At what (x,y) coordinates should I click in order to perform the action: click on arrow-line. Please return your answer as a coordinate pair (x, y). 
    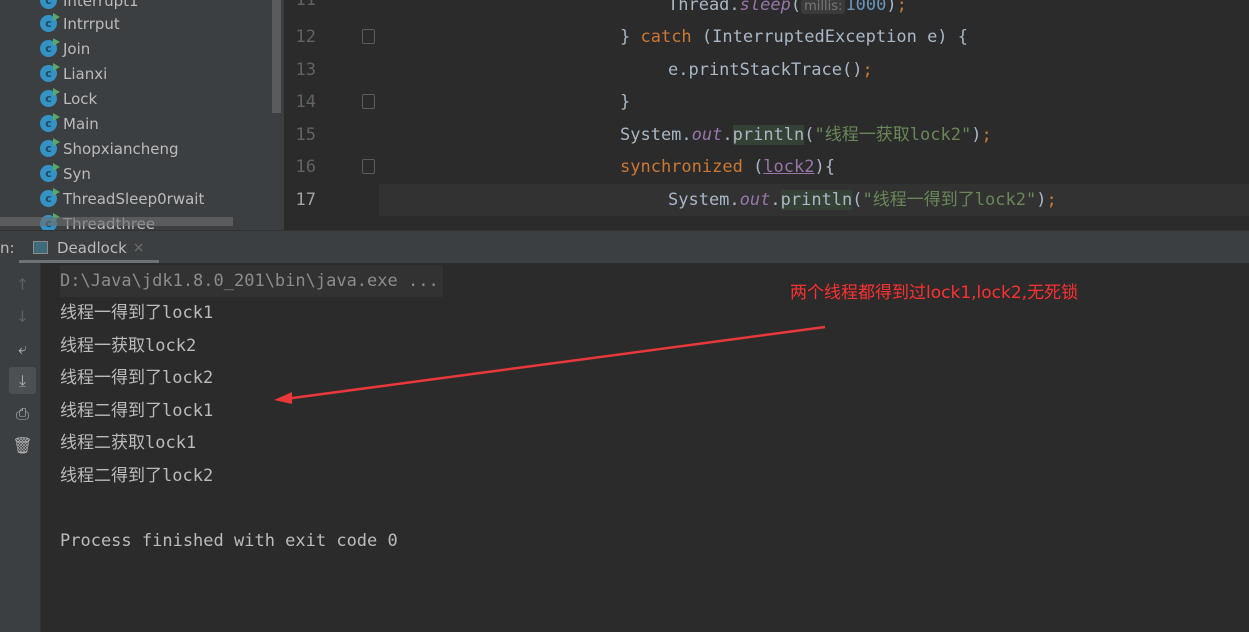
    Looking at the image, I should click on (555, 363).